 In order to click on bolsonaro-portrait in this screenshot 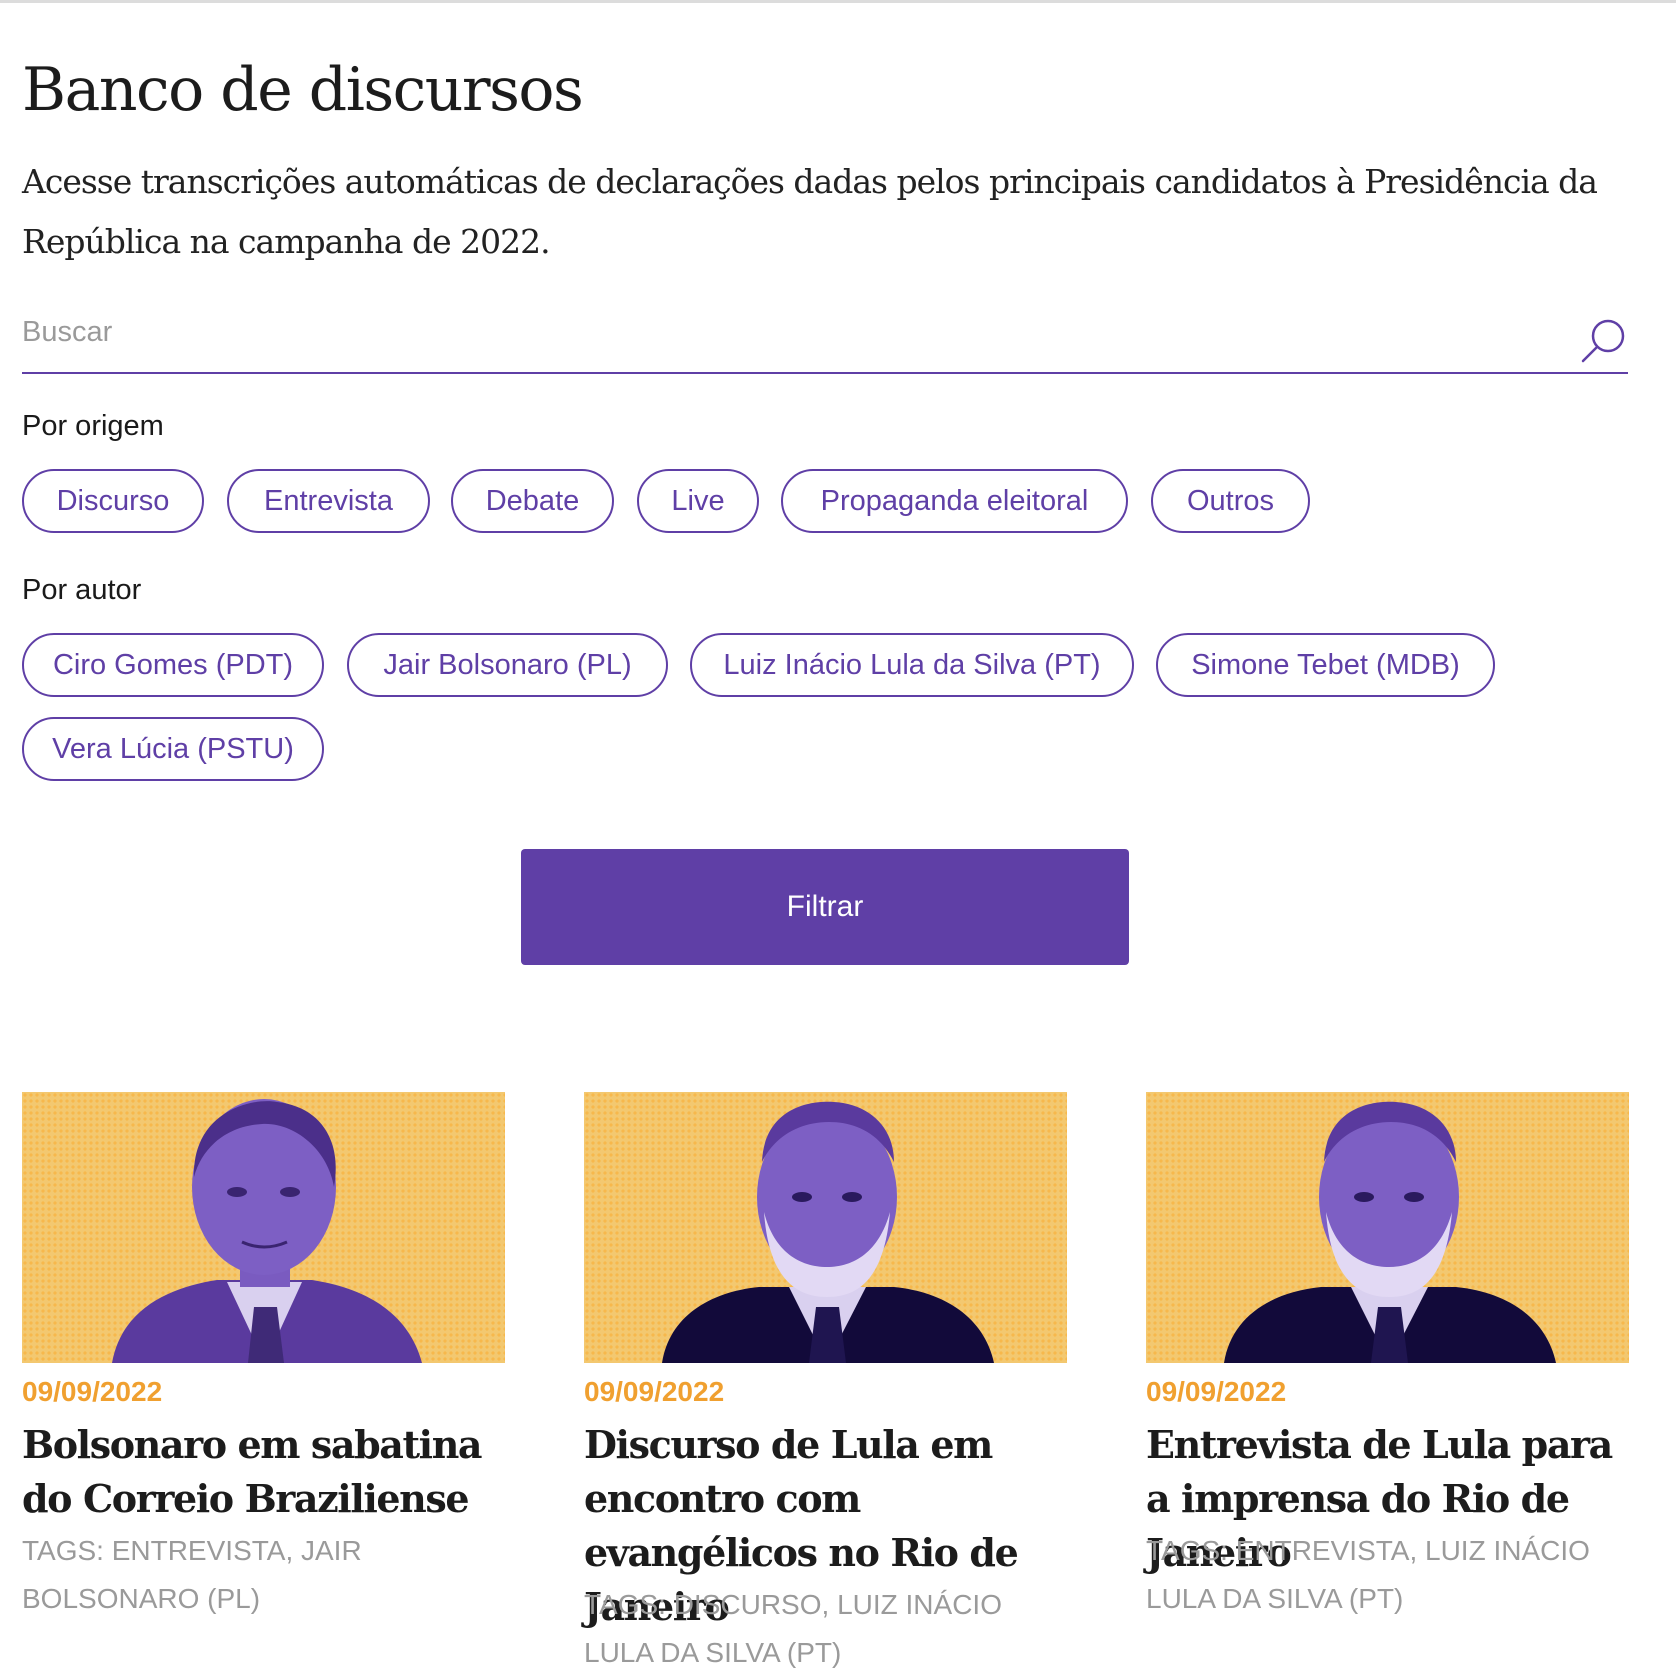, I will do `click(267, 1231)`.